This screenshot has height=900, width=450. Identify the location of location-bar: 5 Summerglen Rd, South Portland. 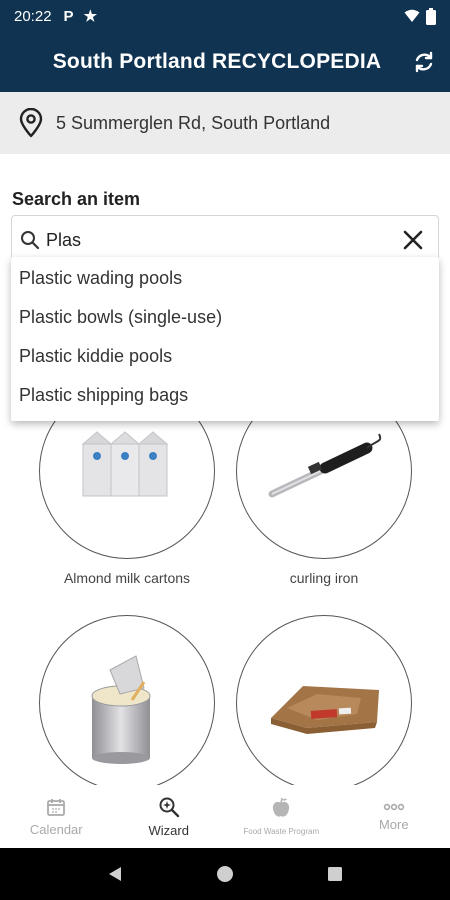
(225, 123).